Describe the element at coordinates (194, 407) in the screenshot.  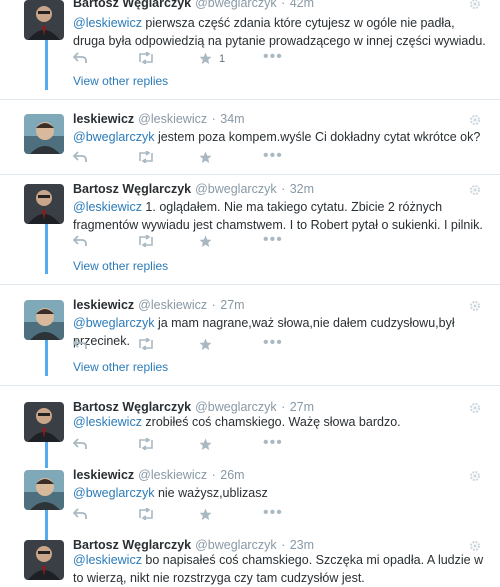
I see `tweet-header: Bartosz Węglarczyk @bweglarczyk · 27m` at that location.